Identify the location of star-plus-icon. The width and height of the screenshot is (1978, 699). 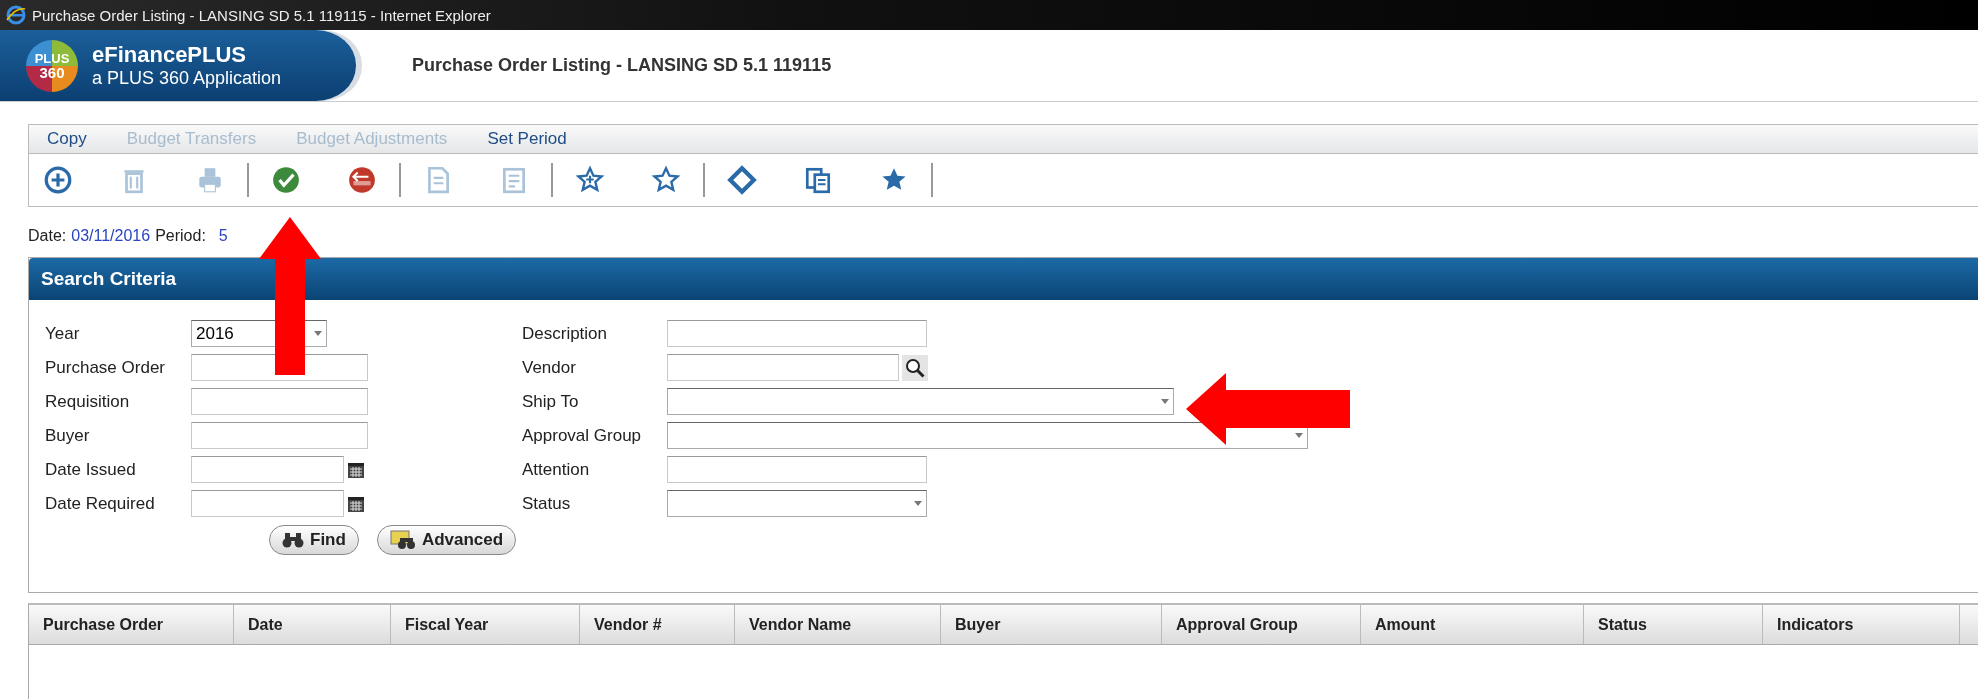
(590, 180).